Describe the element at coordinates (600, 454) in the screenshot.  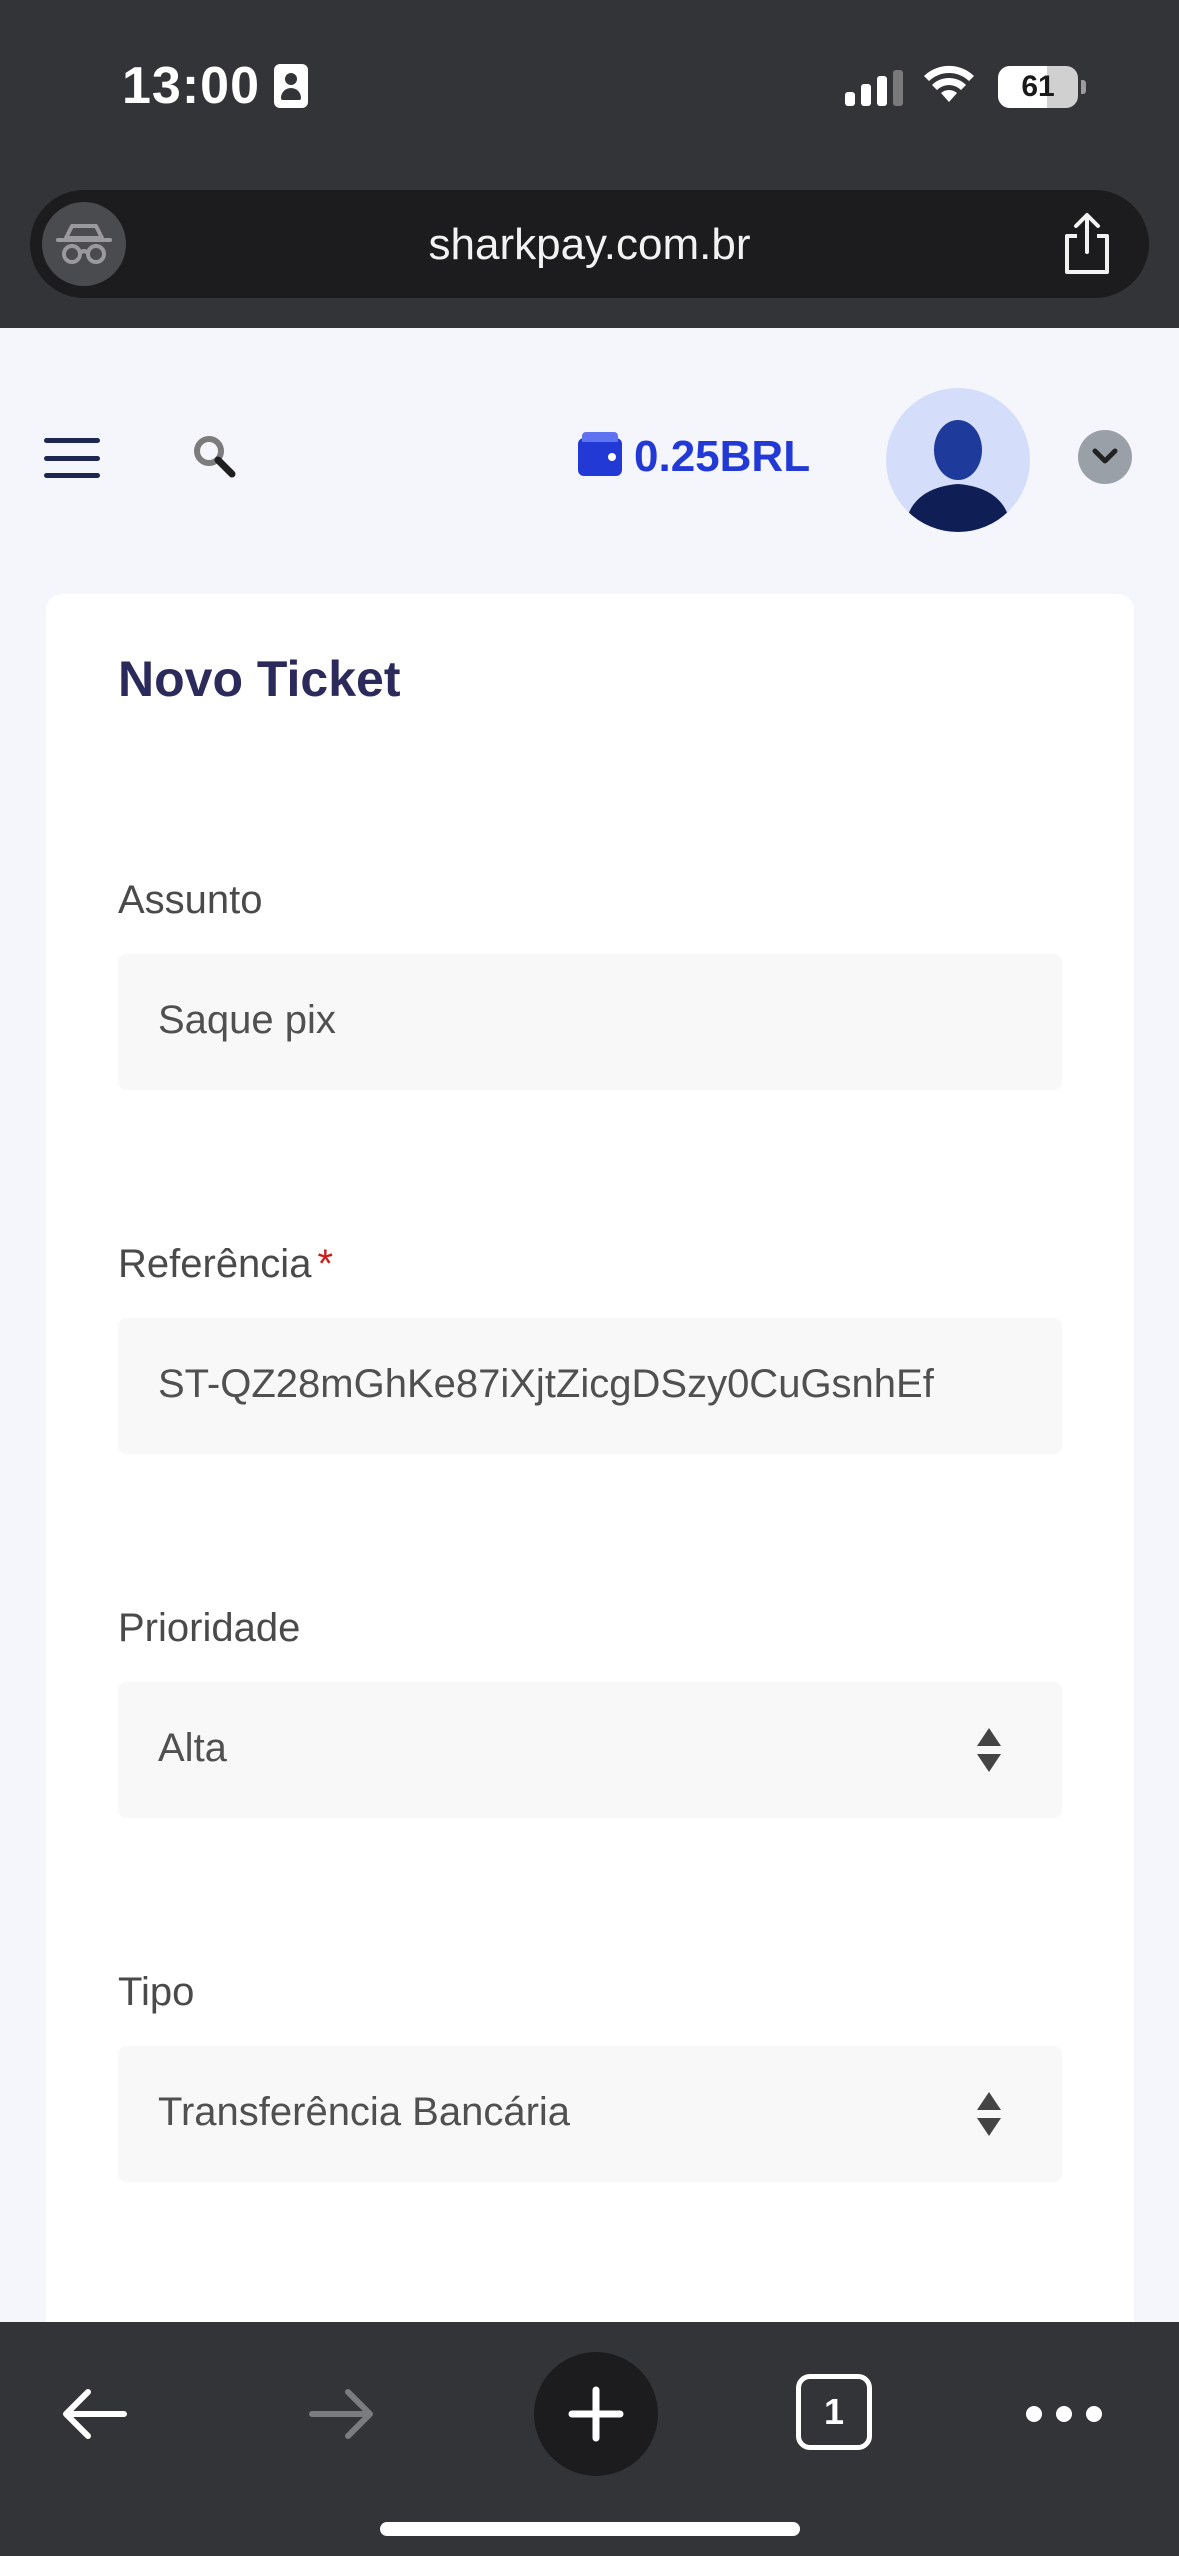
I see `wallet-icon` at that location.